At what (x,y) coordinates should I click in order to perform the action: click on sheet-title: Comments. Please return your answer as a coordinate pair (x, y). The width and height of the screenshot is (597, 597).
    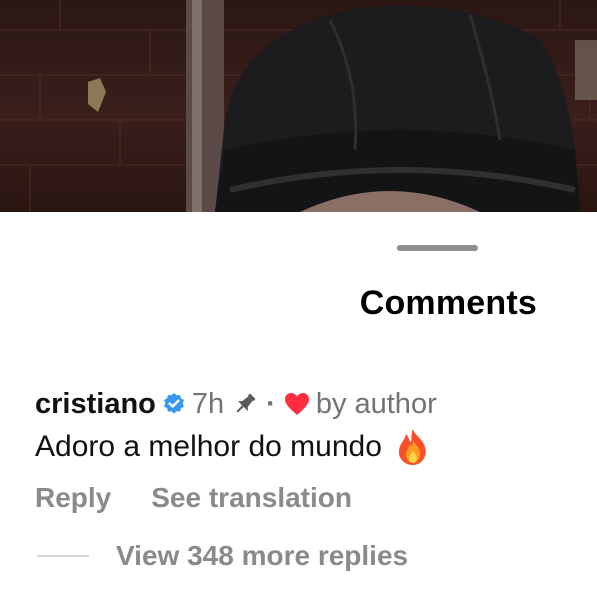
    Looking at the image, I should click on (448, 303).